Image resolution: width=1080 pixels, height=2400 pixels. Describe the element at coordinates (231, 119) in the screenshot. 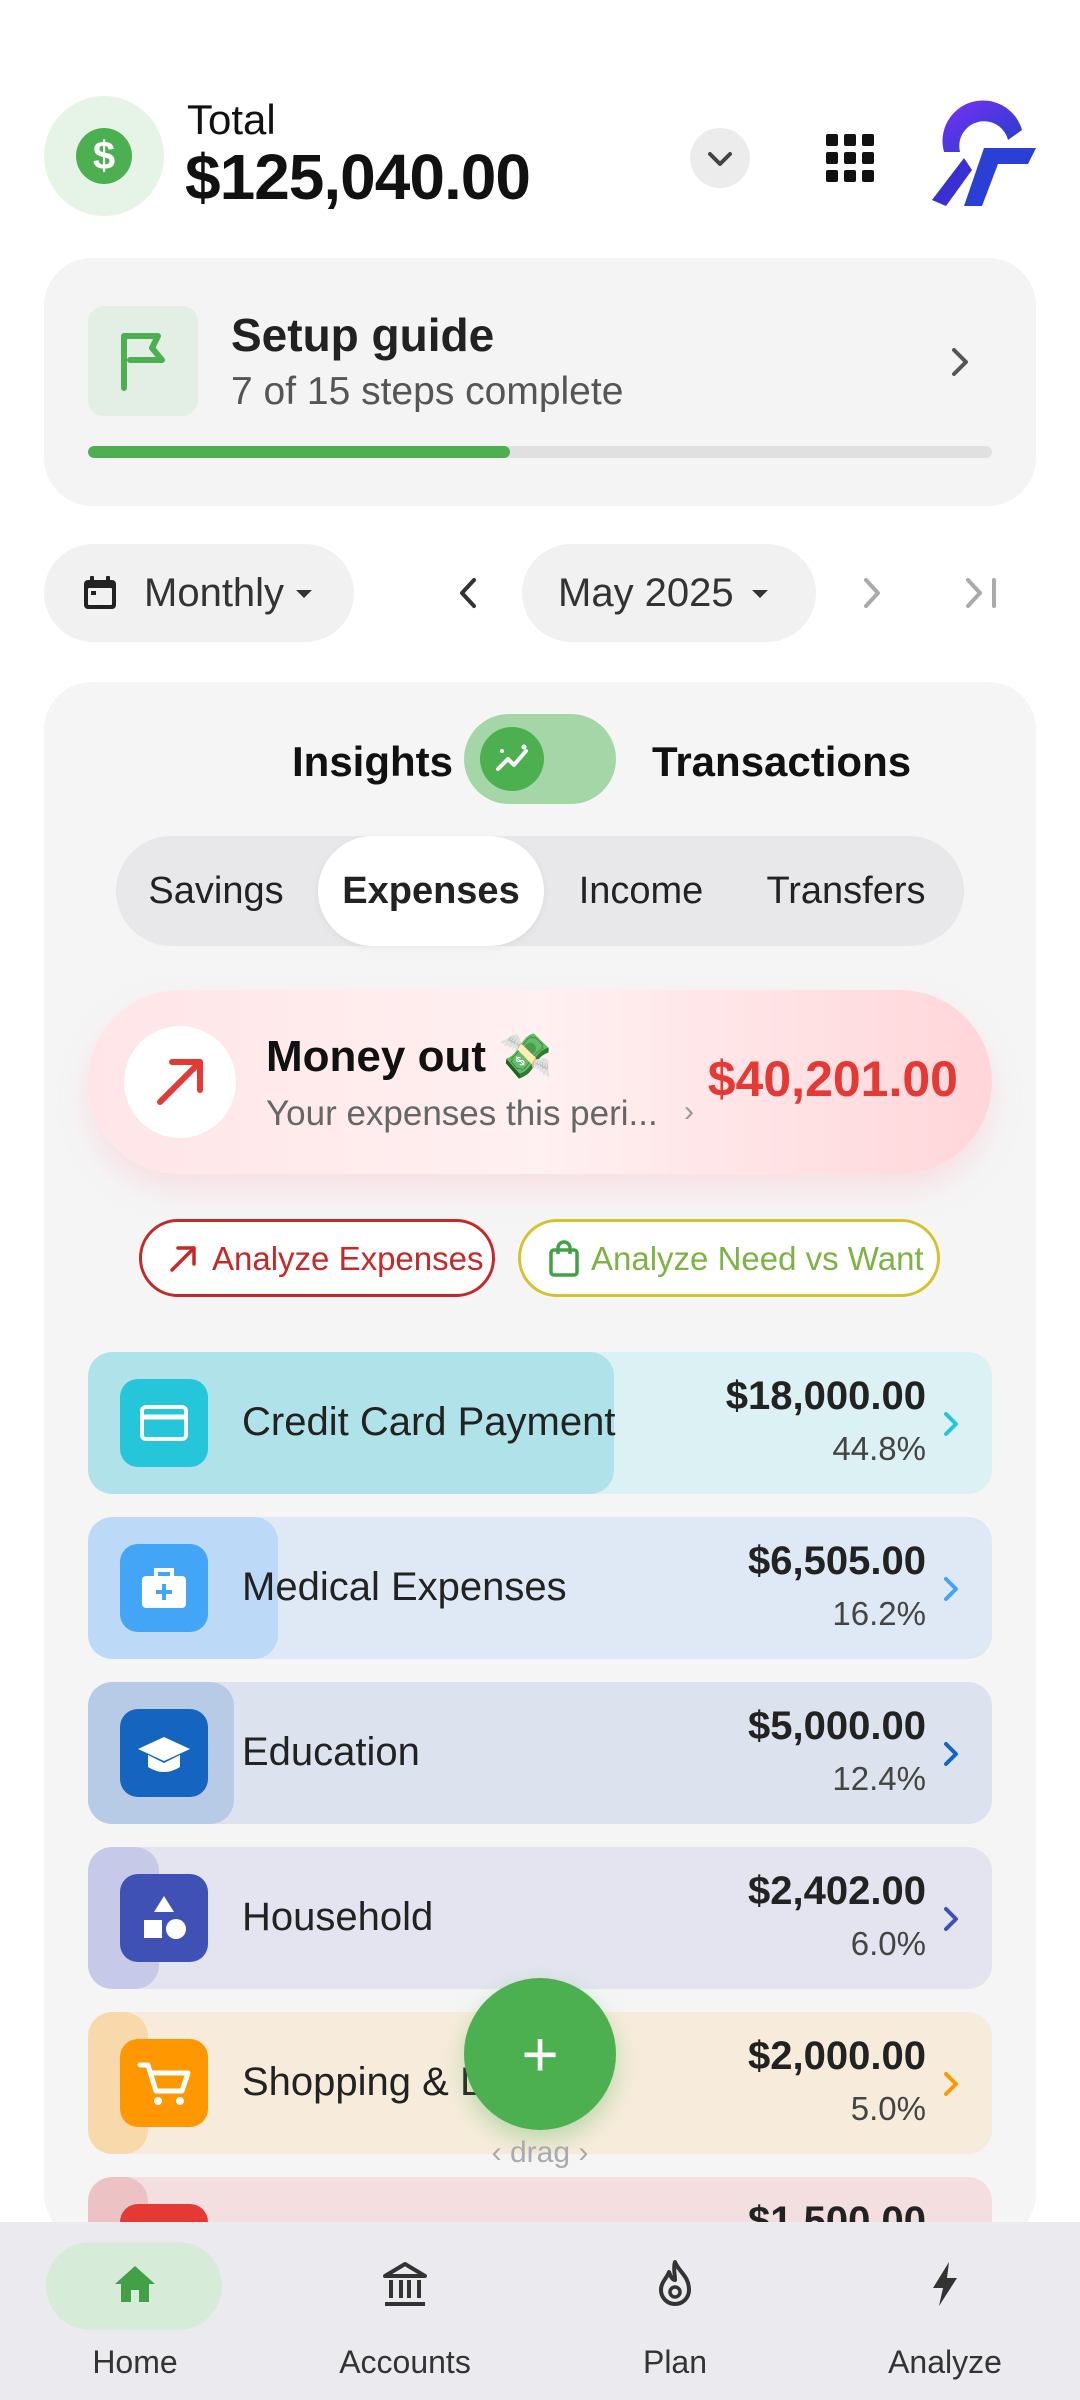

I see `total-label: Total` at that location.